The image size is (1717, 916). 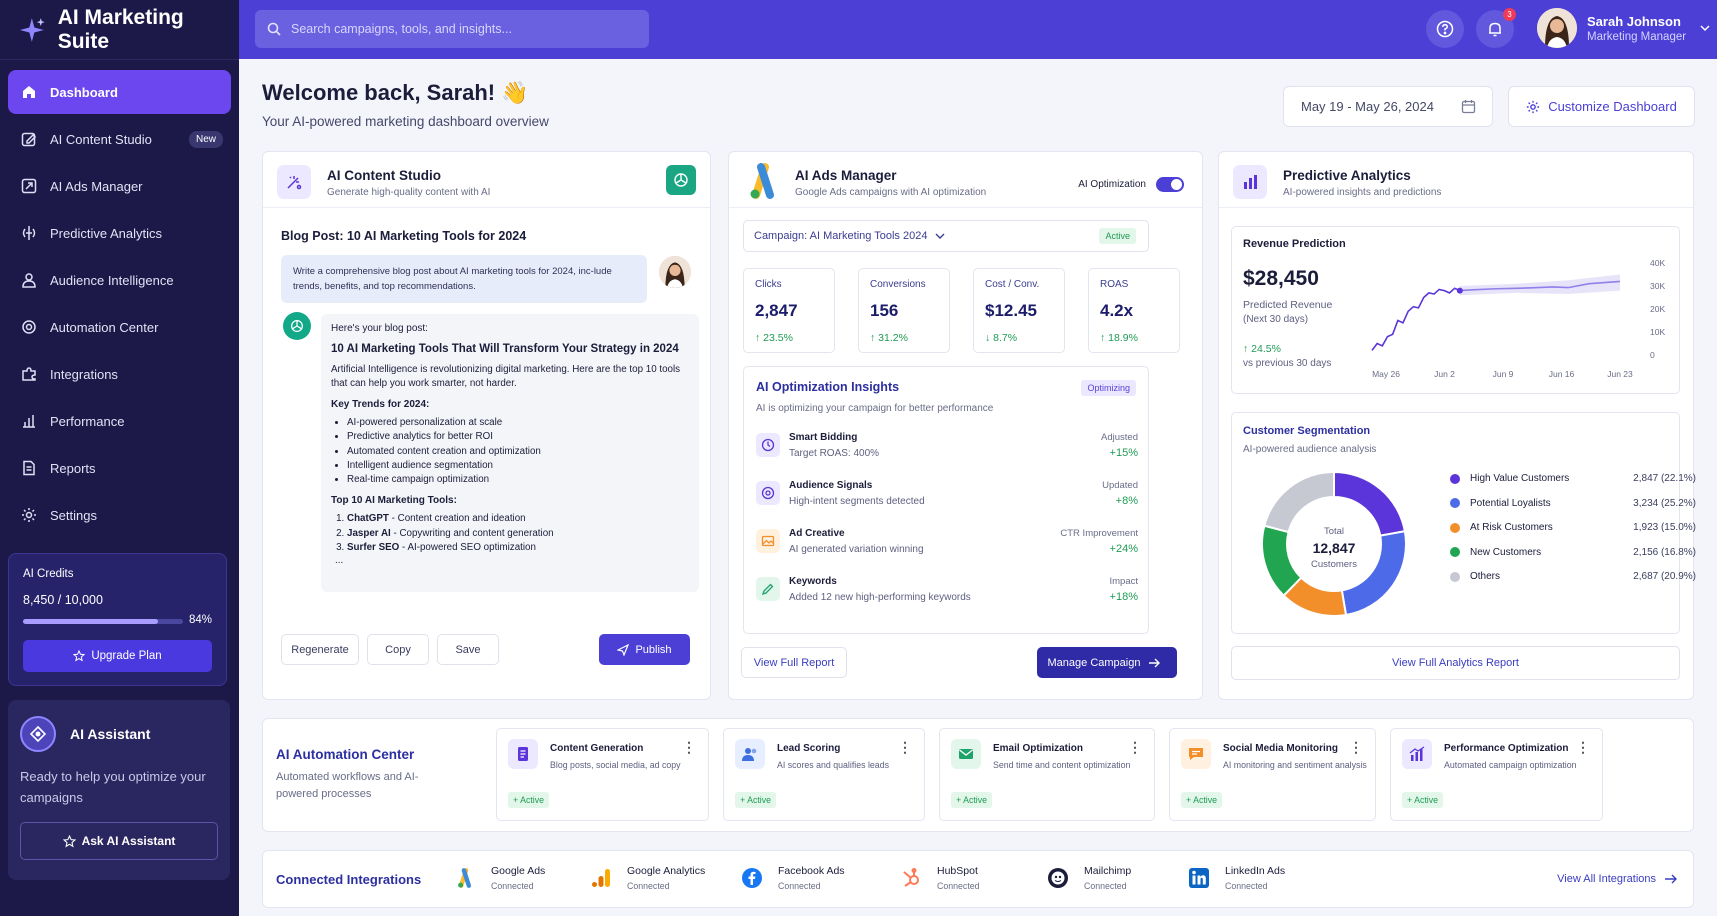 What do you see at coordinates (966, 754) in the screenshot?
I see `mail-icon` at bounding box center [966, 754].